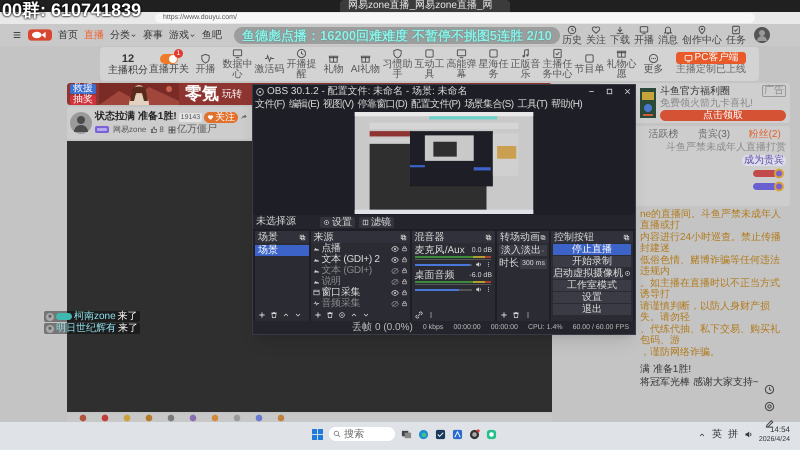 The height and width of the screenshot is (450, 800). Describe the element at coordinates (182, 35) in the screenshot. I see `nav-link: 游戏` at that location.